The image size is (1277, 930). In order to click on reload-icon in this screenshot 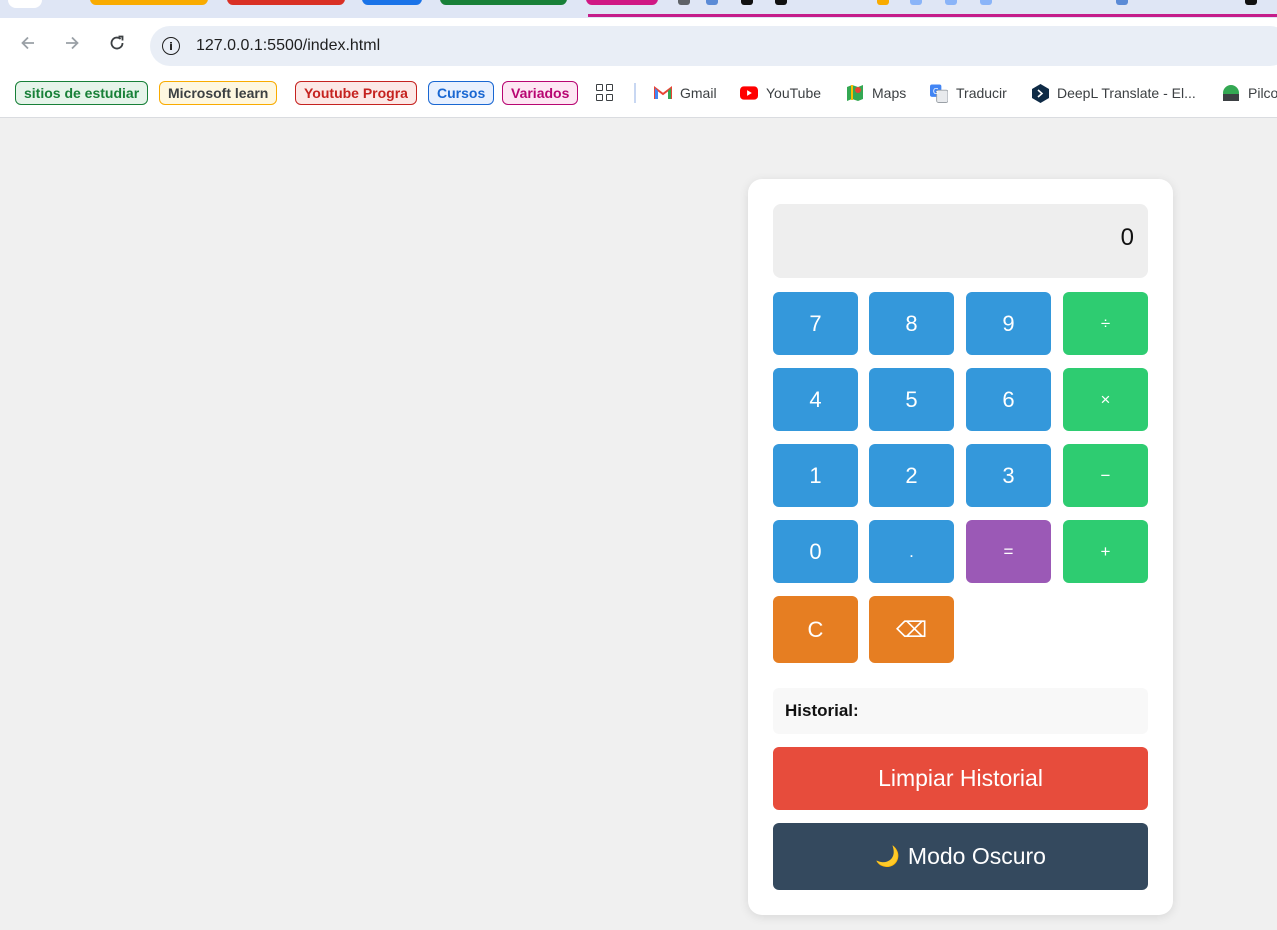, I will do `click(117, 42)`.